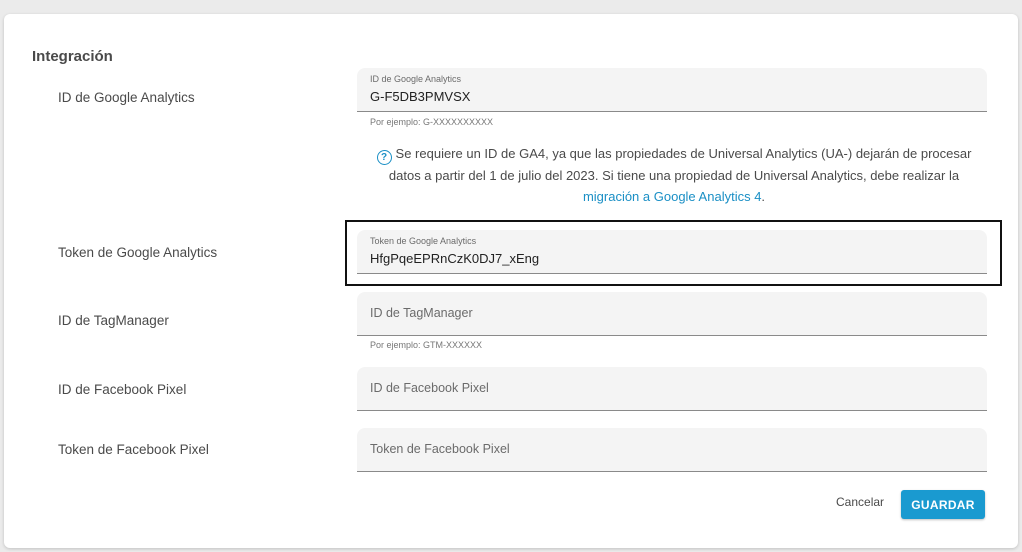 The image size is (1022, 552). I want to click on ga-id-hint: Por ejemplo: G-XXXXXXXXXX, so click(432, 122).